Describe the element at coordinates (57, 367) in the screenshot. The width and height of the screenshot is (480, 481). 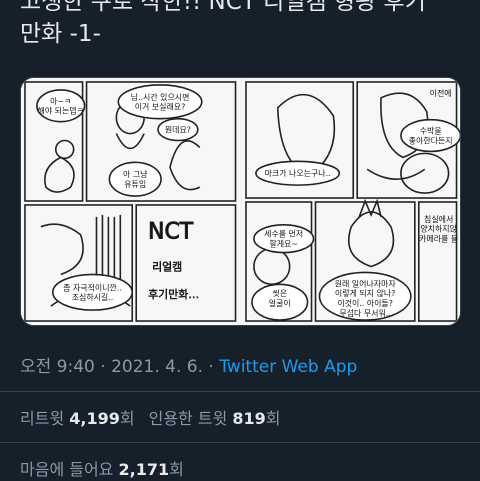
I see `tweet-time: 오전 9:40` at that location.